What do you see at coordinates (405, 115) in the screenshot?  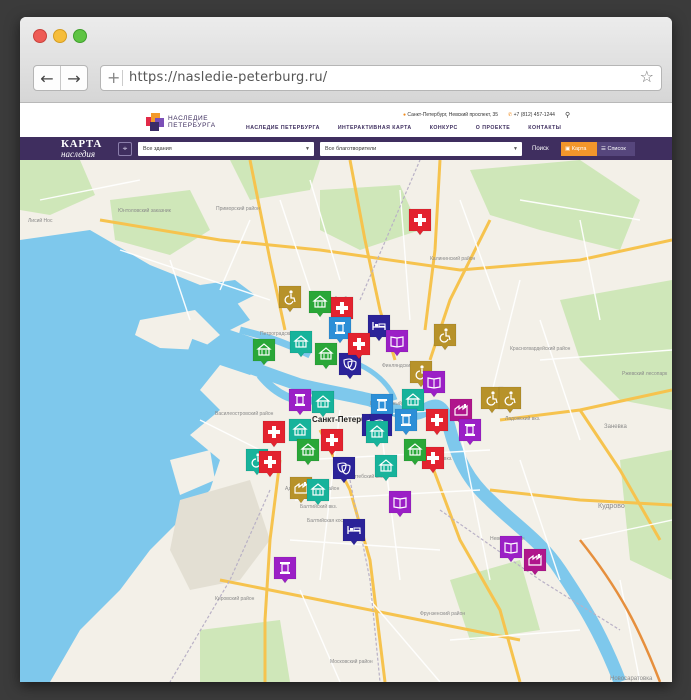 I see `pin-icon: ●` at bounding box center [405, 115].